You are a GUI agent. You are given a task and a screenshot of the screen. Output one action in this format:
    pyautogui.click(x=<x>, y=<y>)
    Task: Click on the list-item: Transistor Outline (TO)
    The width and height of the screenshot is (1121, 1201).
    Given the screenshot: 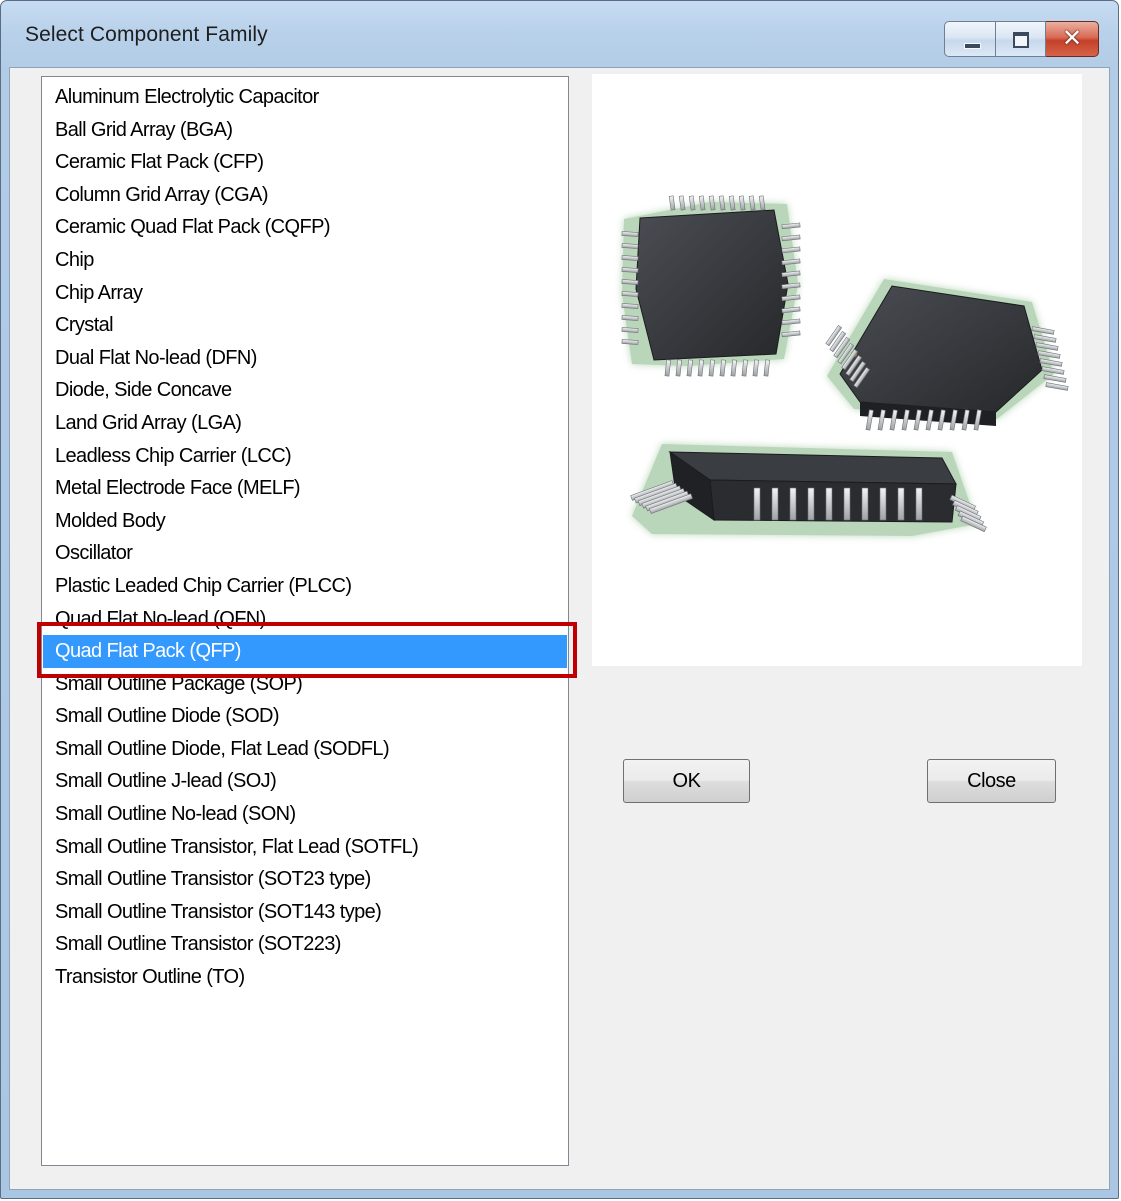 What is the action you would take?
    pyautogui.click(x=305, y=977)
    